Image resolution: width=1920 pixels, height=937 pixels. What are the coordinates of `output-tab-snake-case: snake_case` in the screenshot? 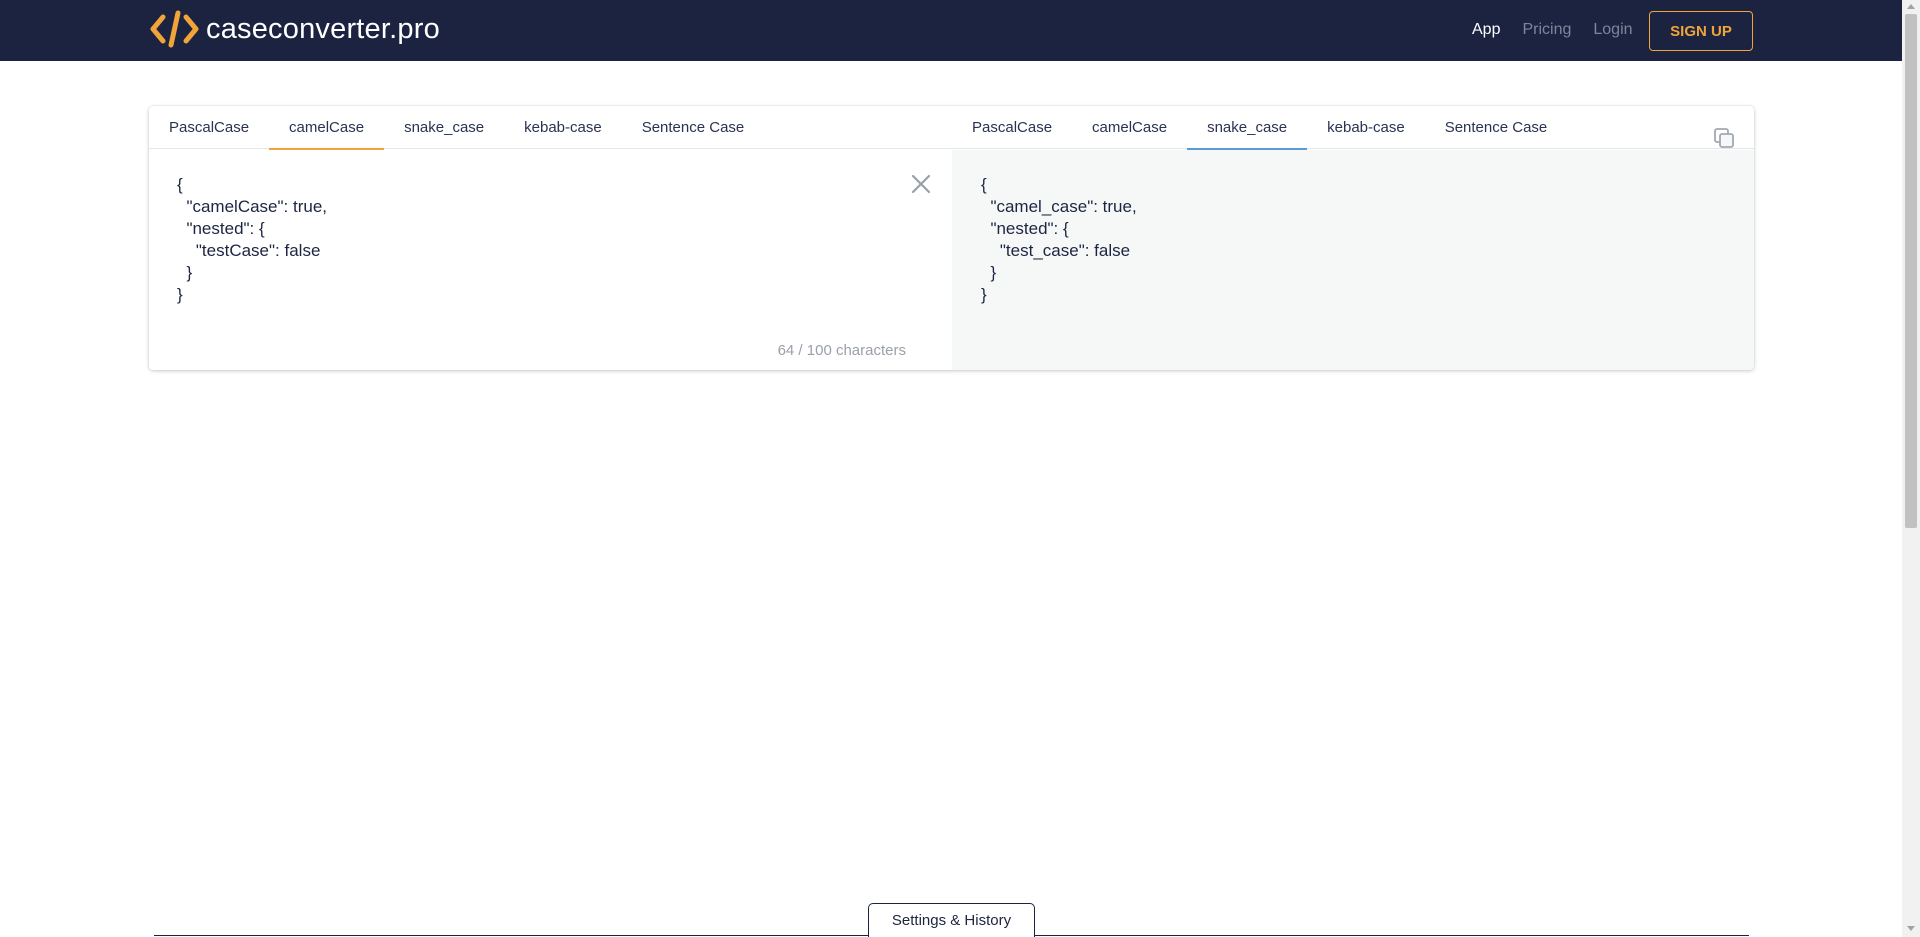 It's located at (1247, 128).